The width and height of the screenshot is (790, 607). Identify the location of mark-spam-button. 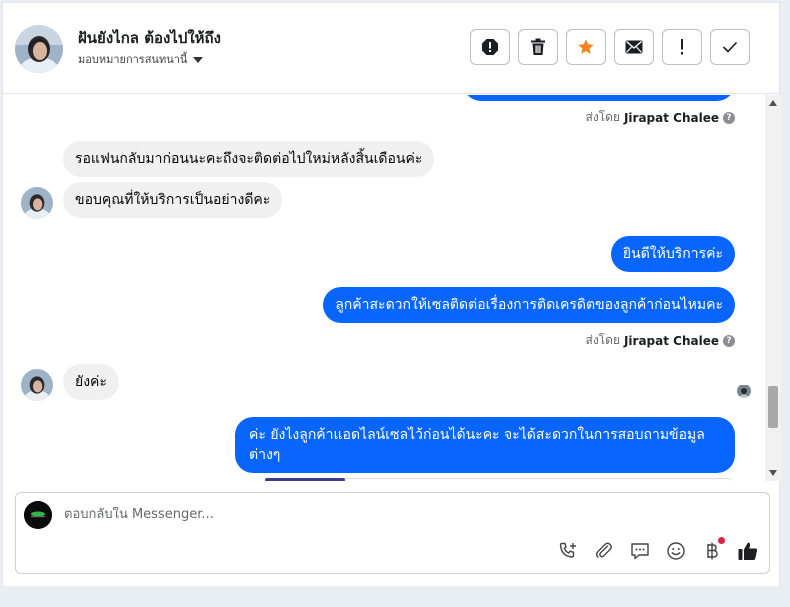
(490, 47).